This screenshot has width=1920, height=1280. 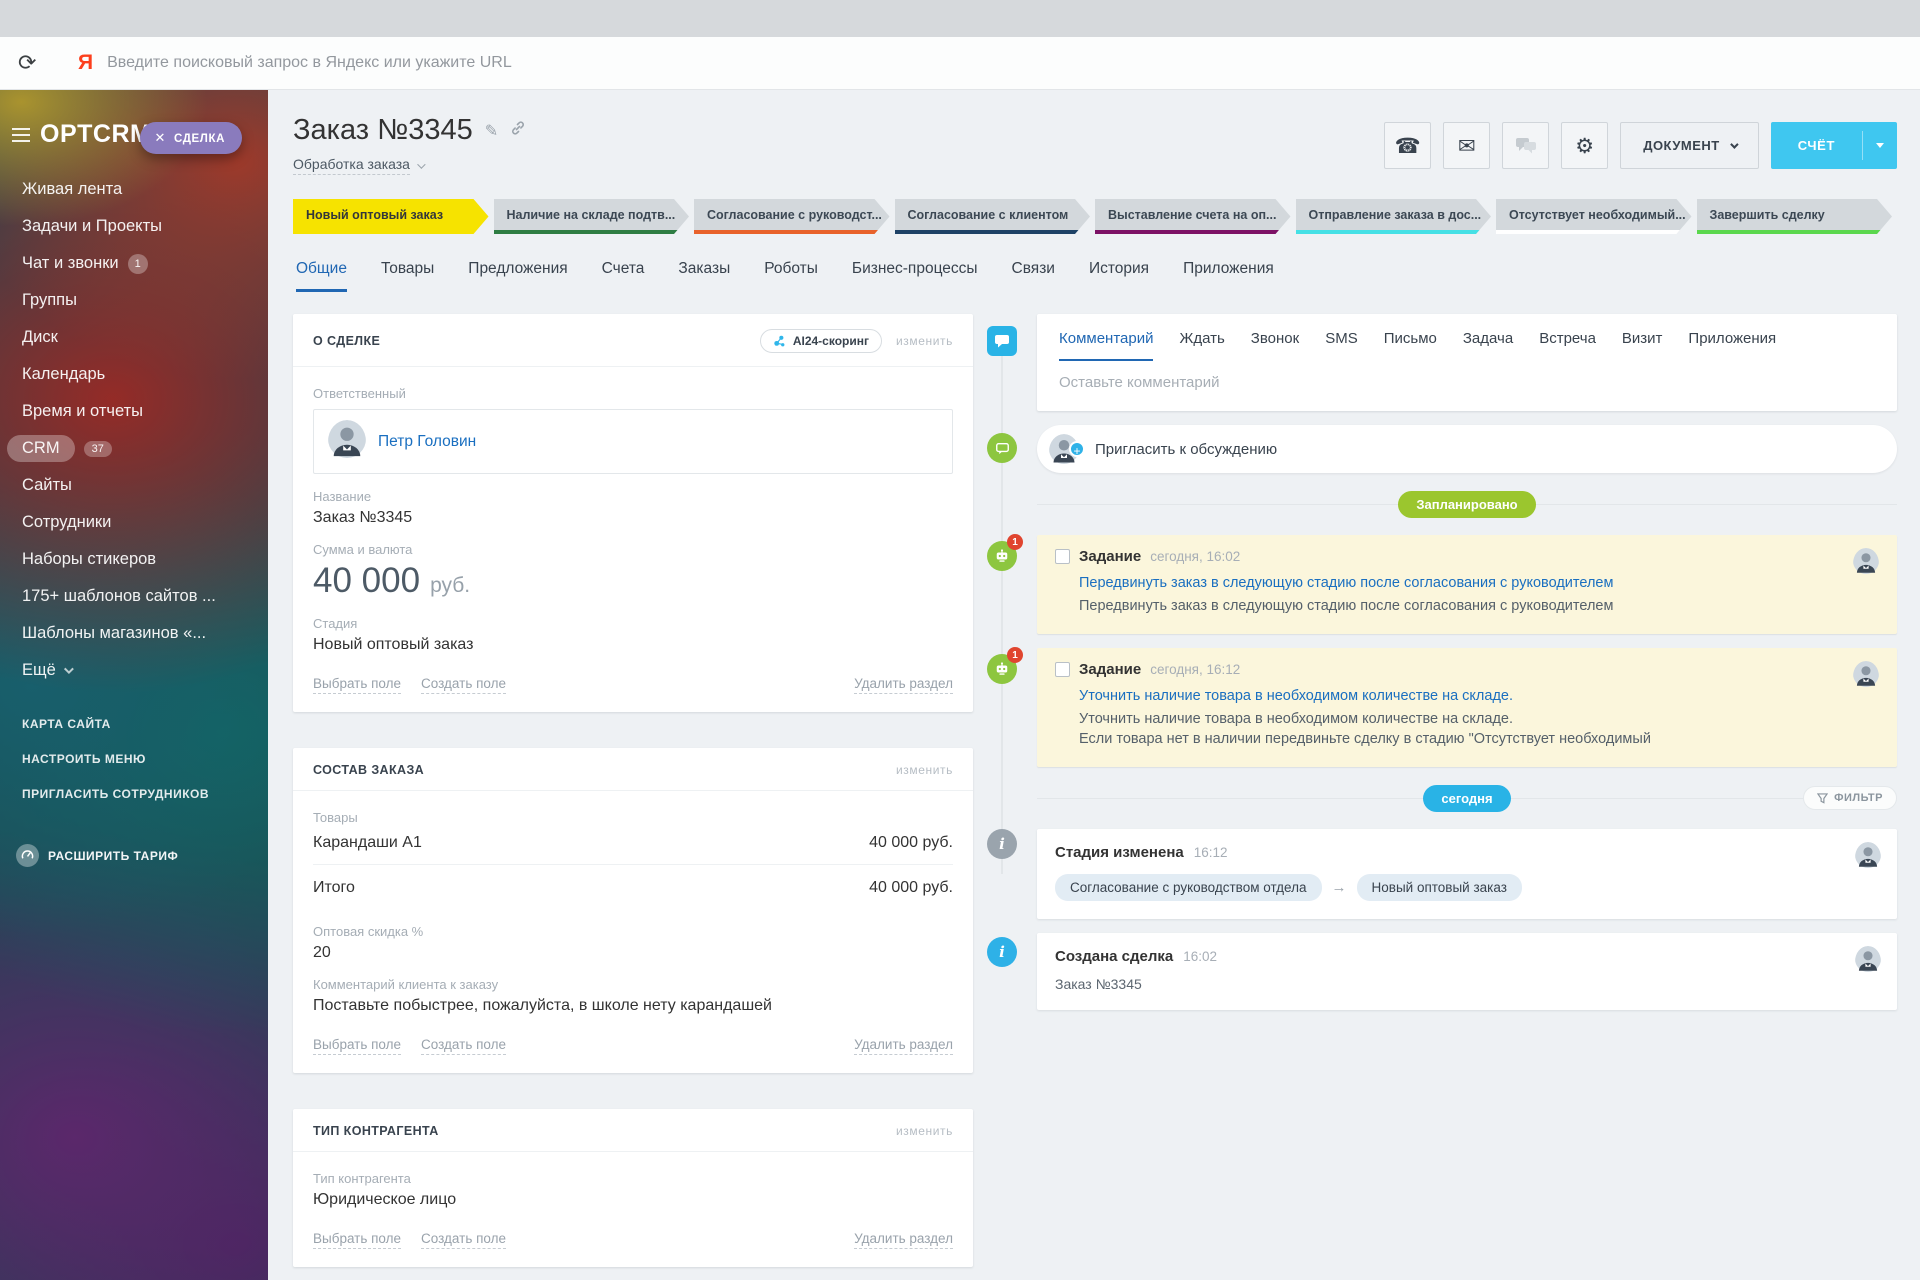 What do you see at coordinates (704, 276) in the screenshot?
I see `tab-заказы: Заказы` at bounding box center [704, 276].